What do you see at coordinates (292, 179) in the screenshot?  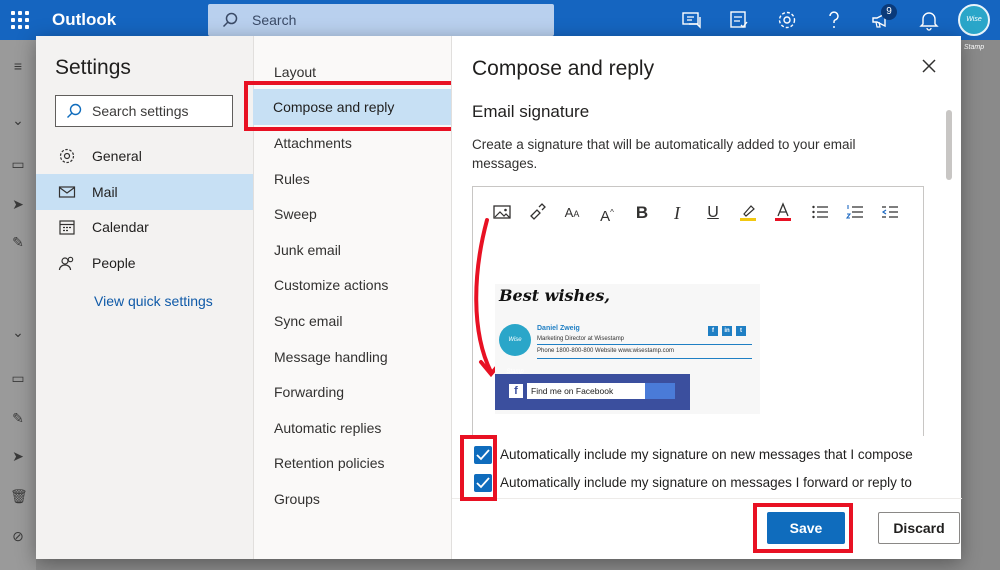 I see `menu-item-rules: Rules` at bounding box center [292, 179].